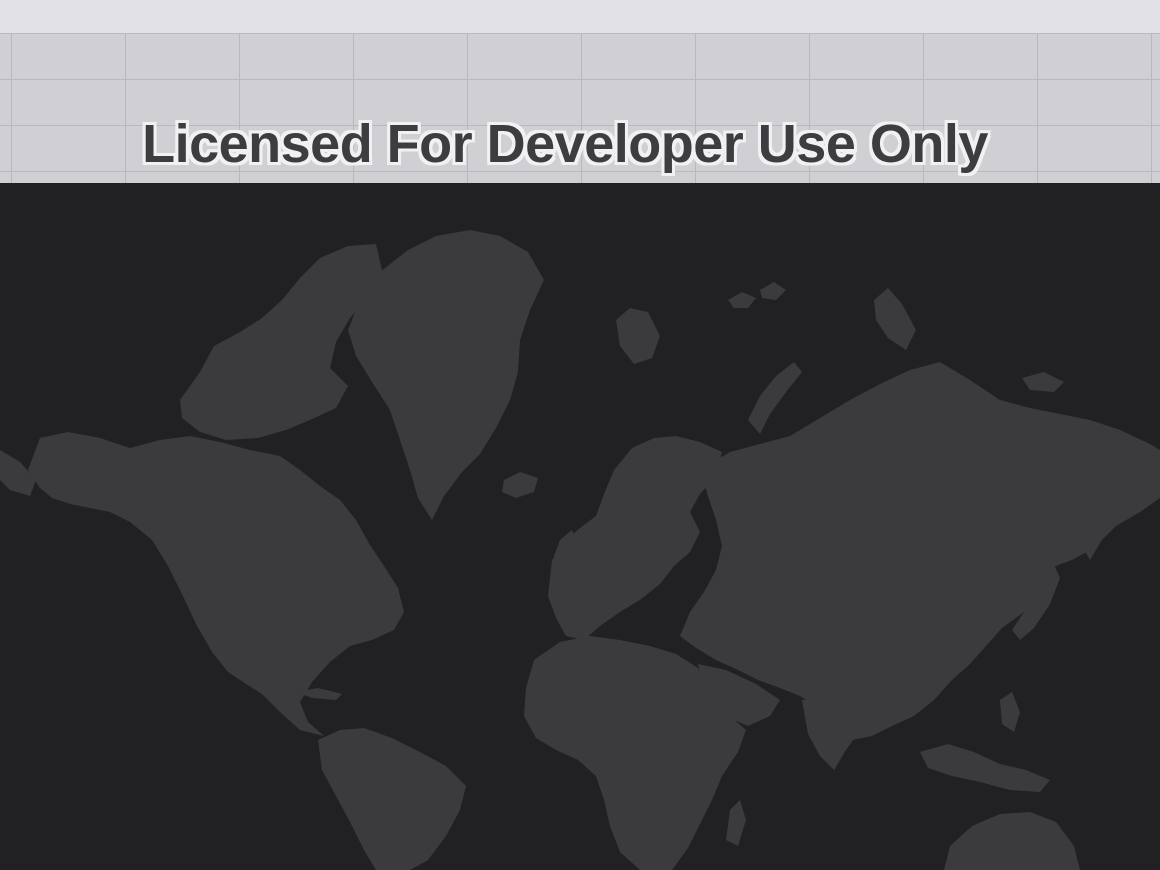 The width and height of the screenshot is (1160, 870). I want to click on landmass-madagascar, so click(736, 823).